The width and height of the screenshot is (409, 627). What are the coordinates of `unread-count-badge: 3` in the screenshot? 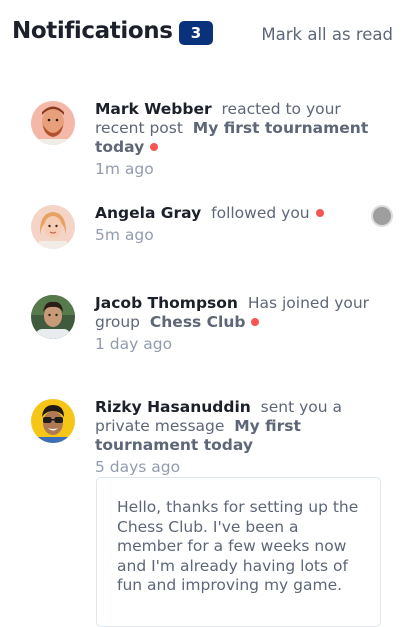 It's located at (196, 33).